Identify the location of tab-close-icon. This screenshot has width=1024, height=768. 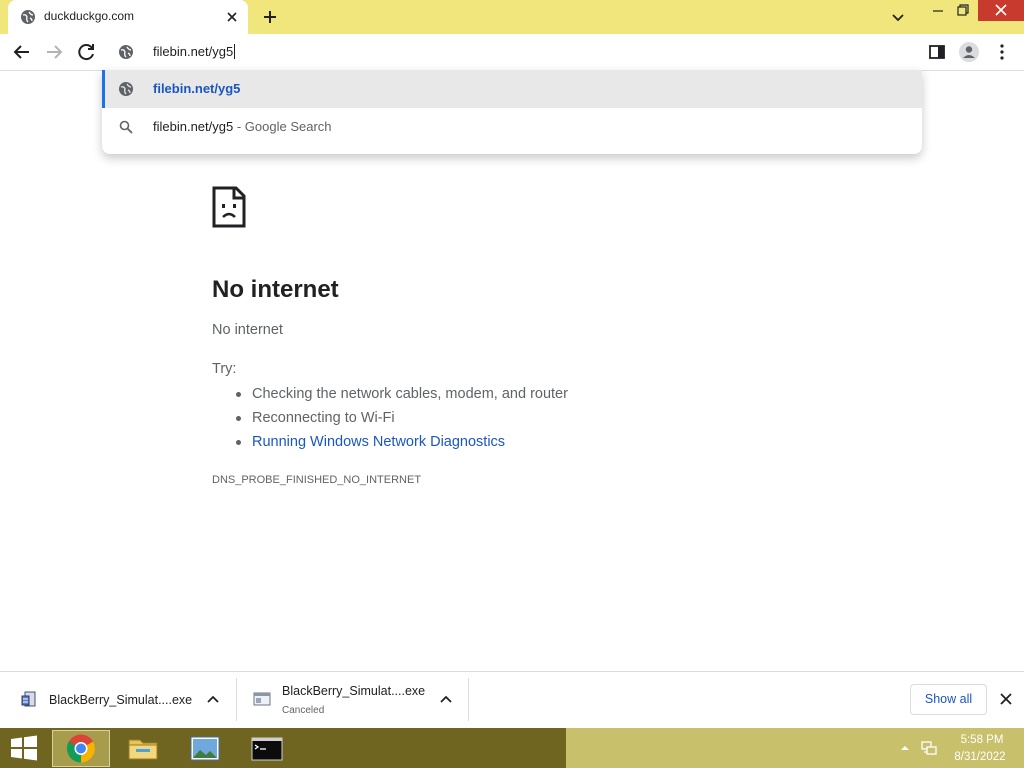
(232, 17).